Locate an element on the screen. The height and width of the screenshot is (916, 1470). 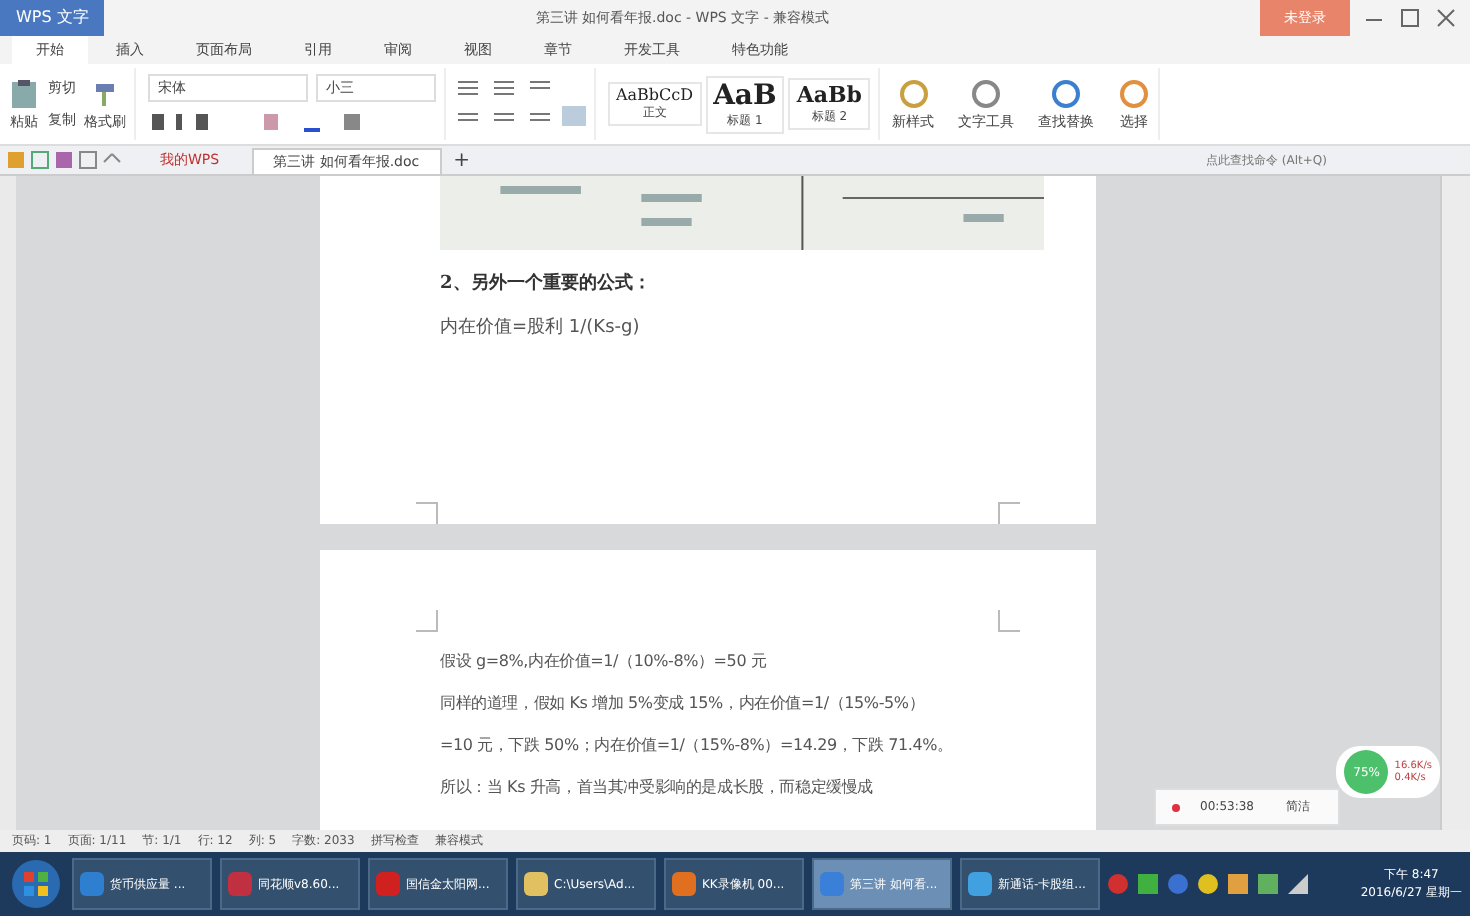
body-text-line: 所以：当 Ks 升高，首当其冲受影响的是成长股，而稳定缓慢成 is located at coordinates (658, 788).